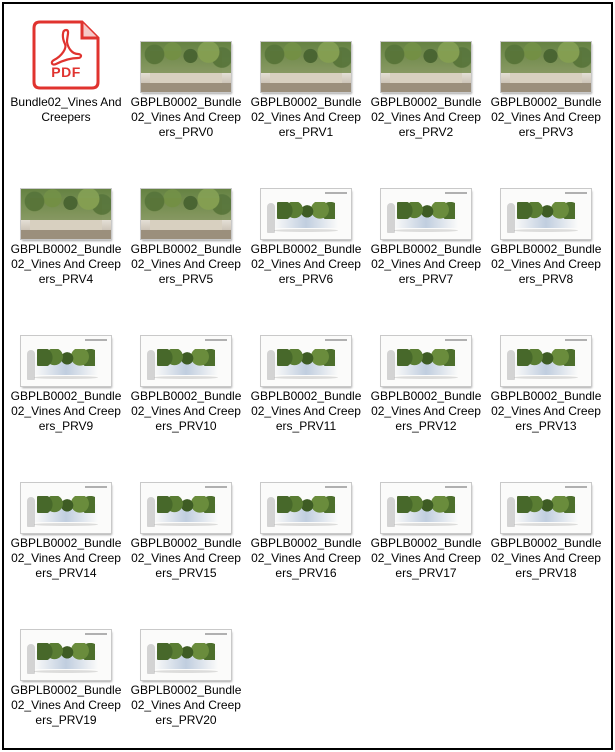  I want to click on file-item: PDF Bundle02_Vines And Creepers, so click(66, 82).